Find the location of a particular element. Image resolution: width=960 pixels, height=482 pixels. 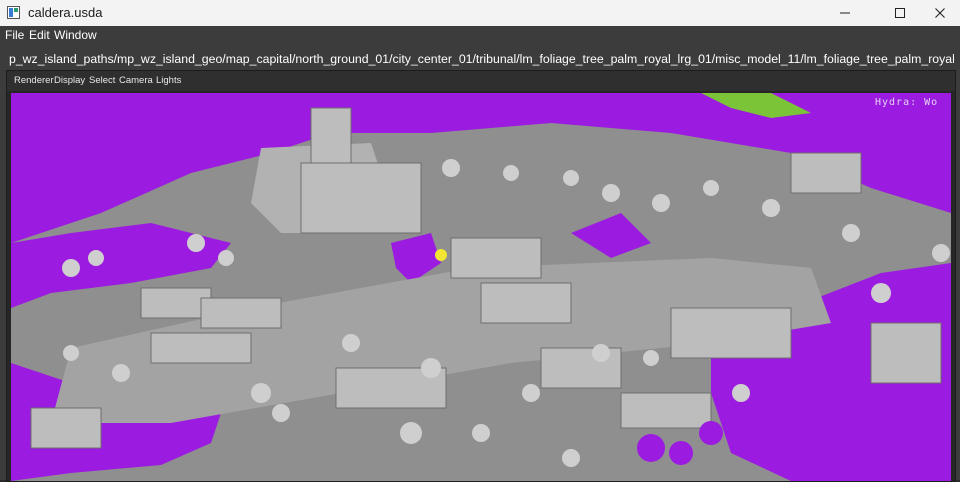

menu-file: File is located at coordinates (14, 35).